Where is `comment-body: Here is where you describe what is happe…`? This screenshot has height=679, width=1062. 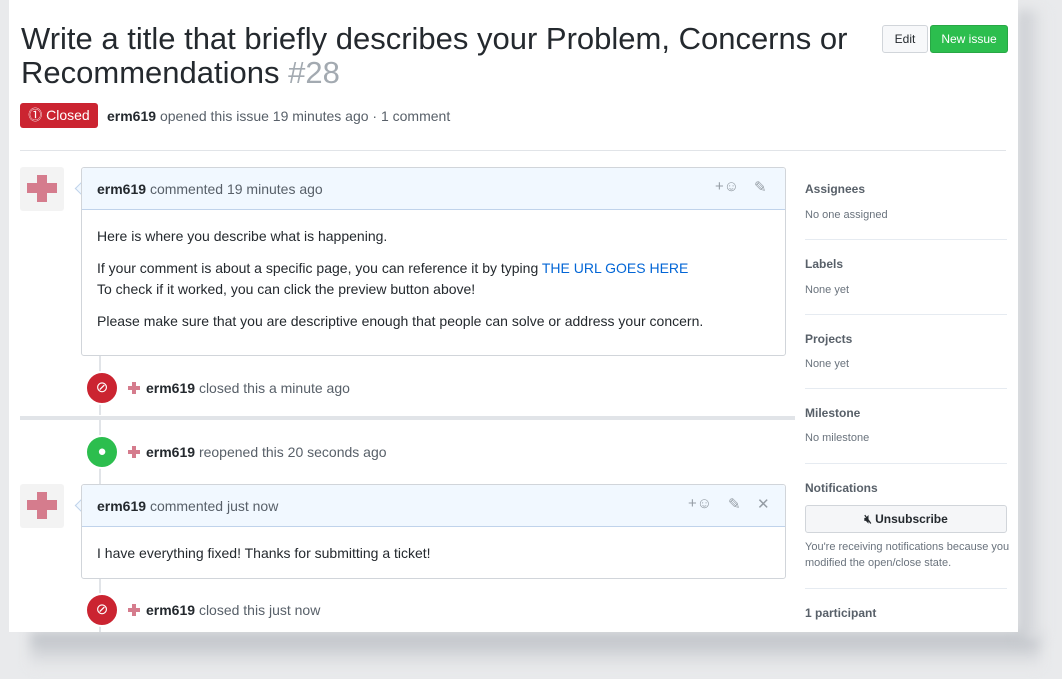 comment-body: Here is where you describe what is happe… is located at coordinates (433, 284).